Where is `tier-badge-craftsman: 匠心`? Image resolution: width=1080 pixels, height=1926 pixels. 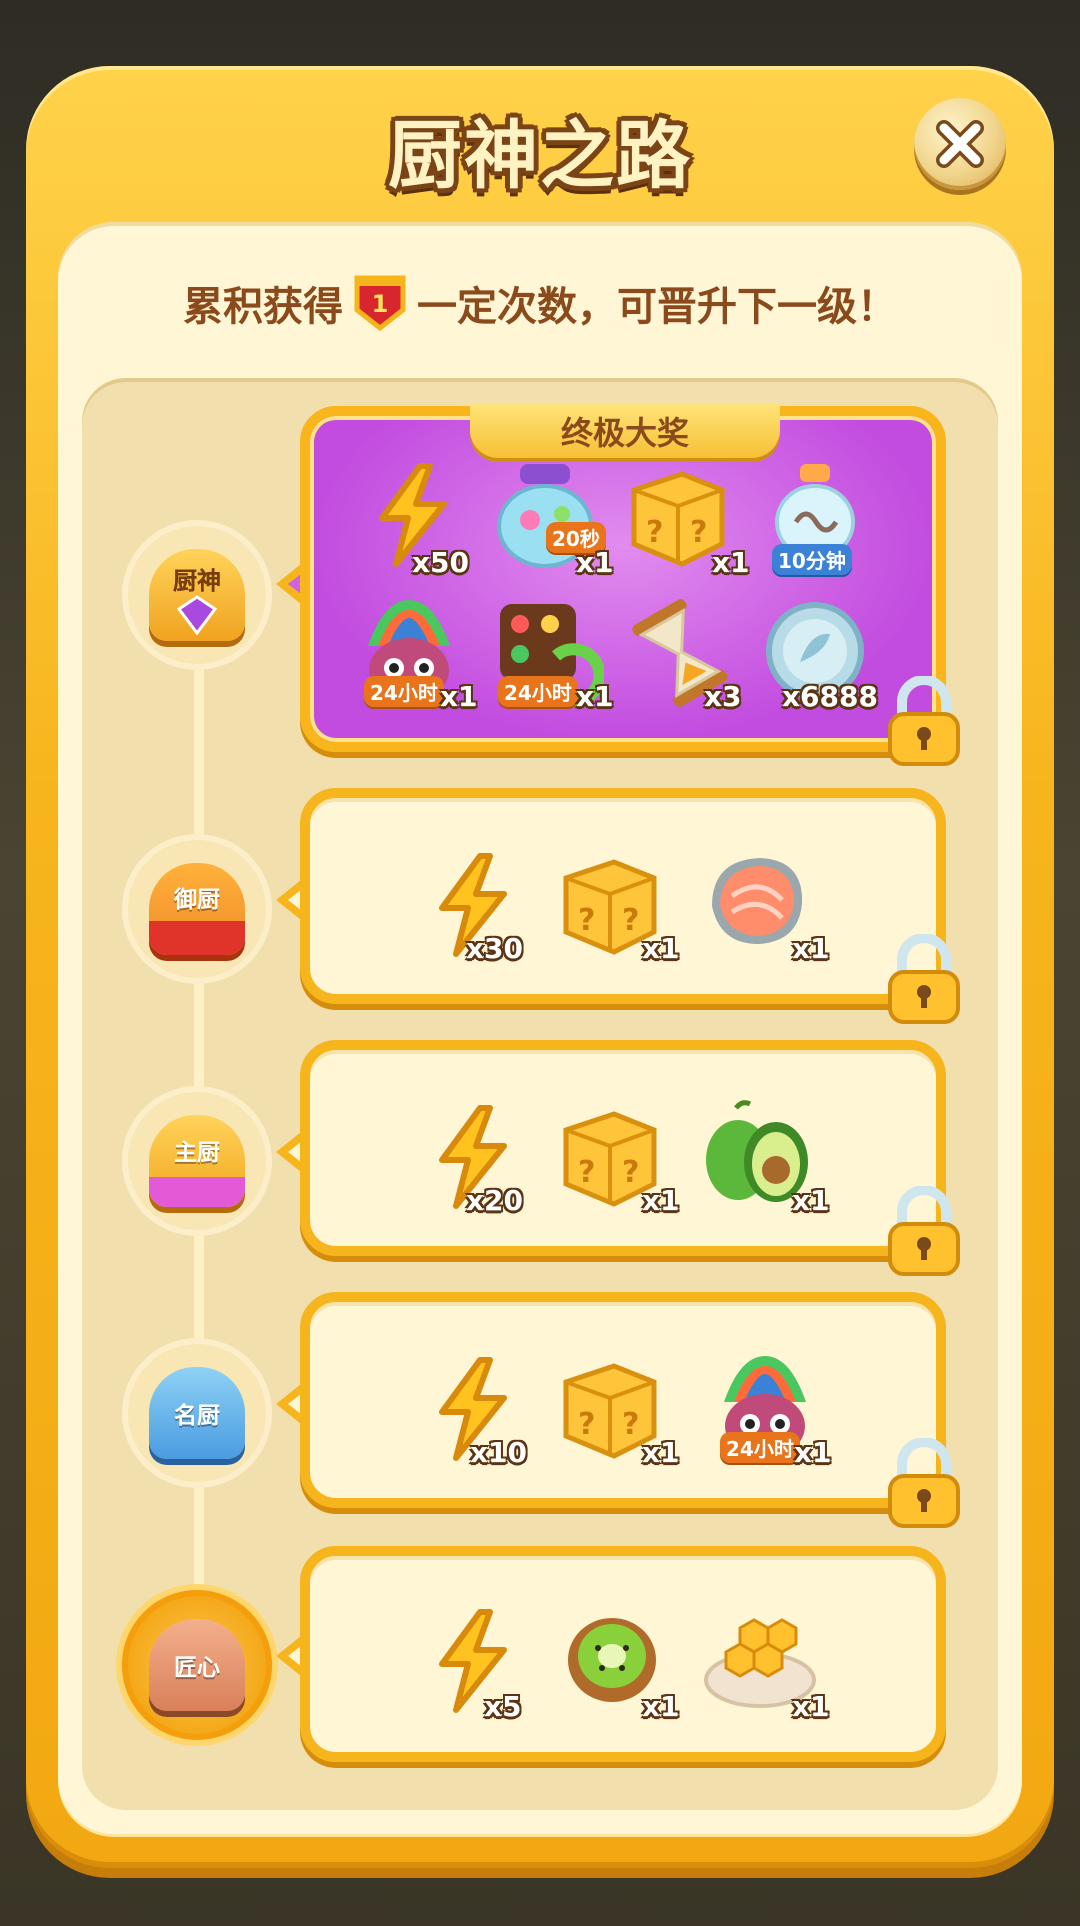 tier-badge-craftsman: 匠心 is located at coordinates (197, 1665).